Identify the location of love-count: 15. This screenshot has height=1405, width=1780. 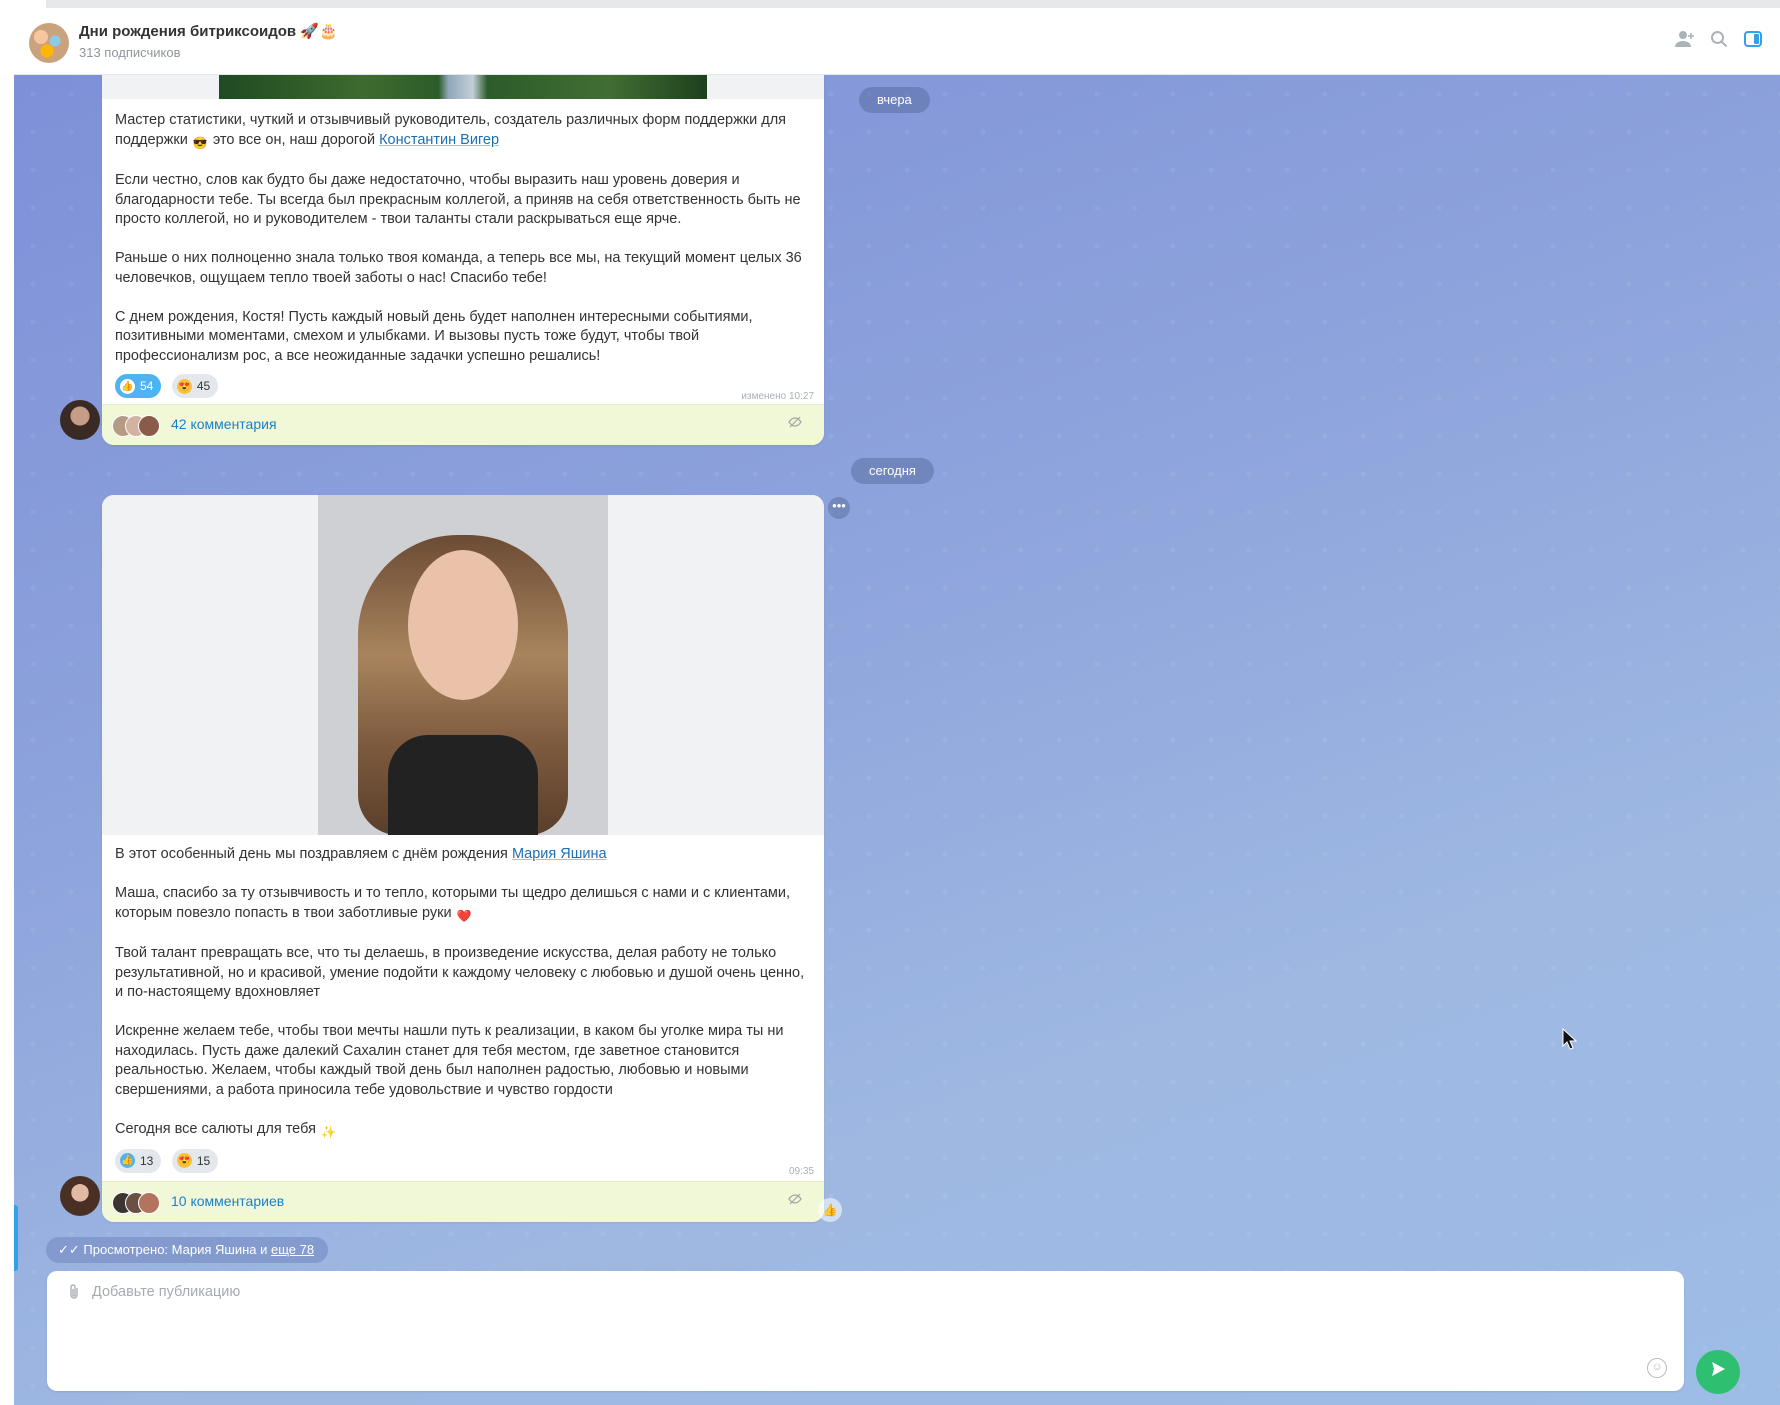
(203, 1160).